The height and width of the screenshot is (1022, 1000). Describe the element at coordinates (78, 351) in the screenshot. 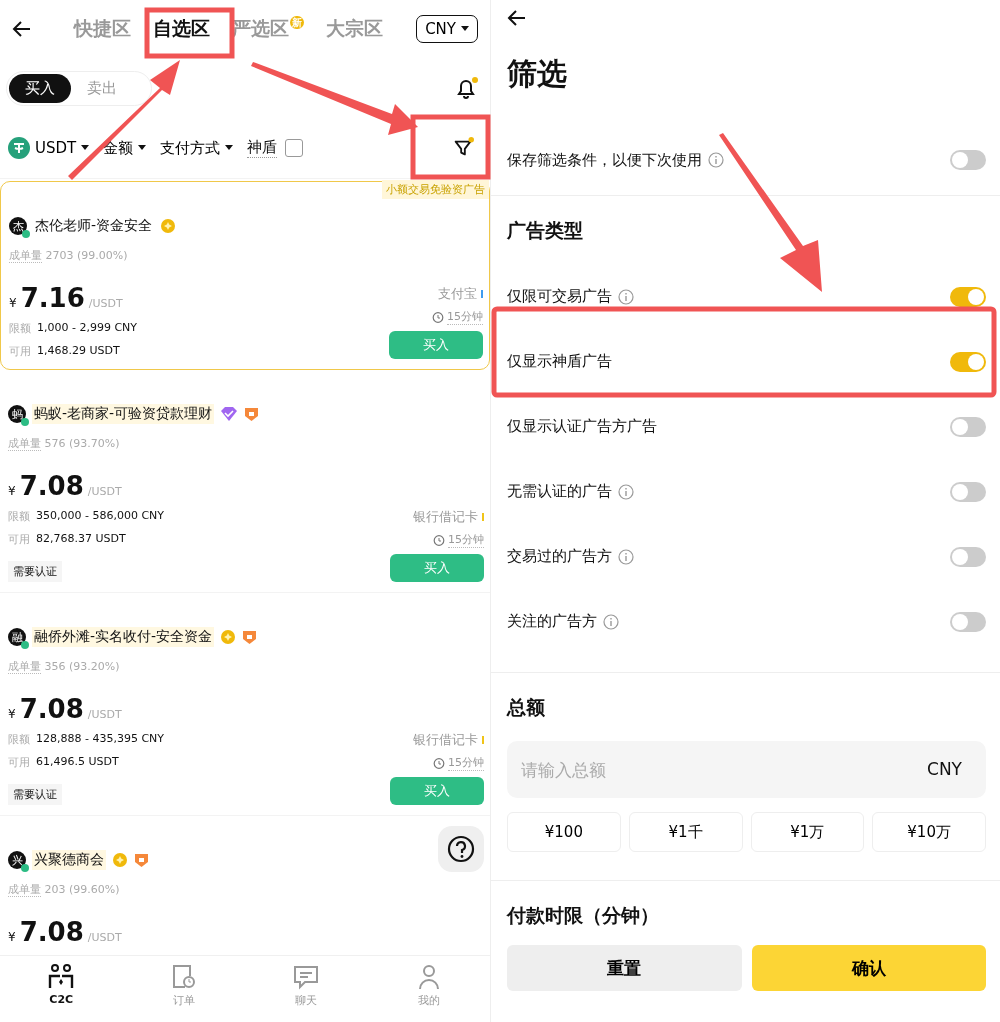

I see `available-value: 1,468.29 USDT` at that location.